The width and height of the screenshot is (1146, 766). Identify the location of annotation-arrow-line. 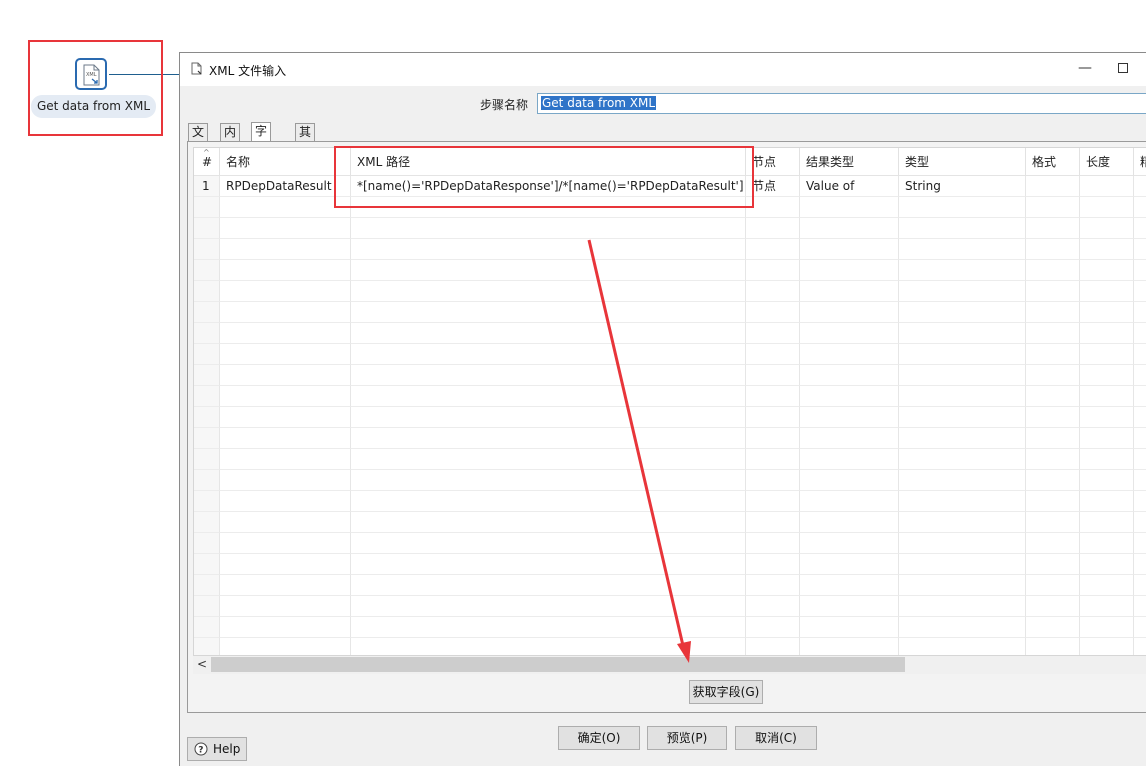
(636, 445).